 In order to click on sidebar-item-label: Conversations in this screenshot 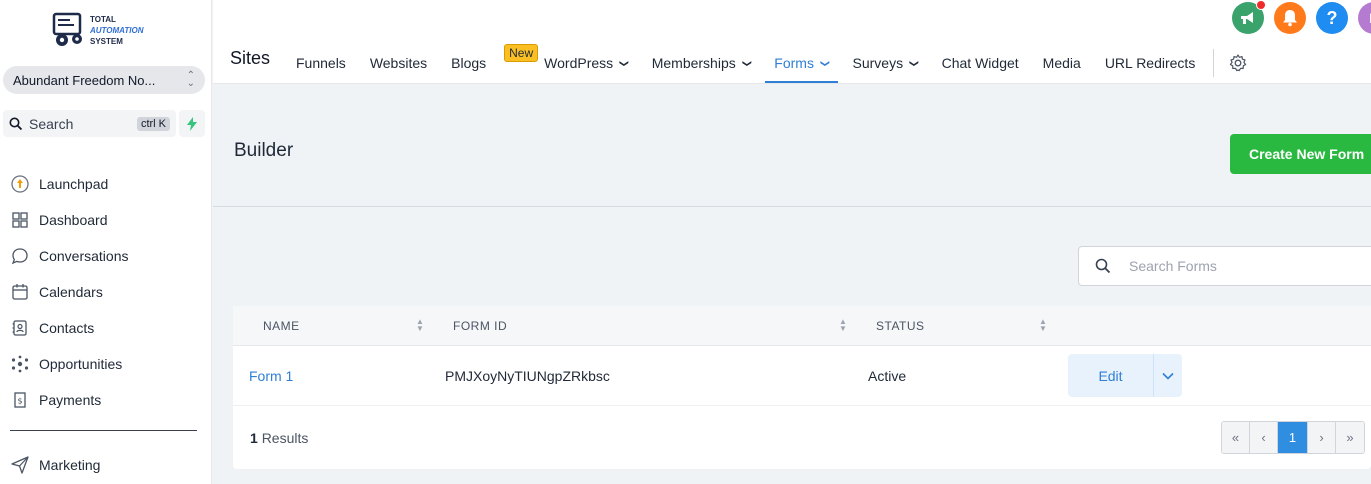, I will do `click(84, 256)`.